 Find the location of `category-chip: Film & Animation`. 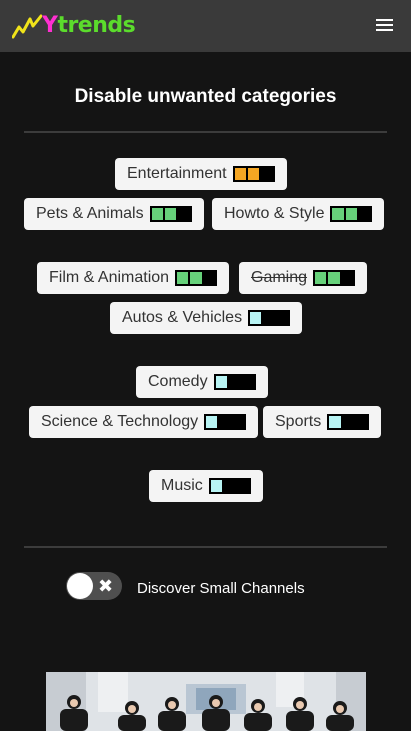

category-chip: Film & Animation is located at coordinates (133, 278).